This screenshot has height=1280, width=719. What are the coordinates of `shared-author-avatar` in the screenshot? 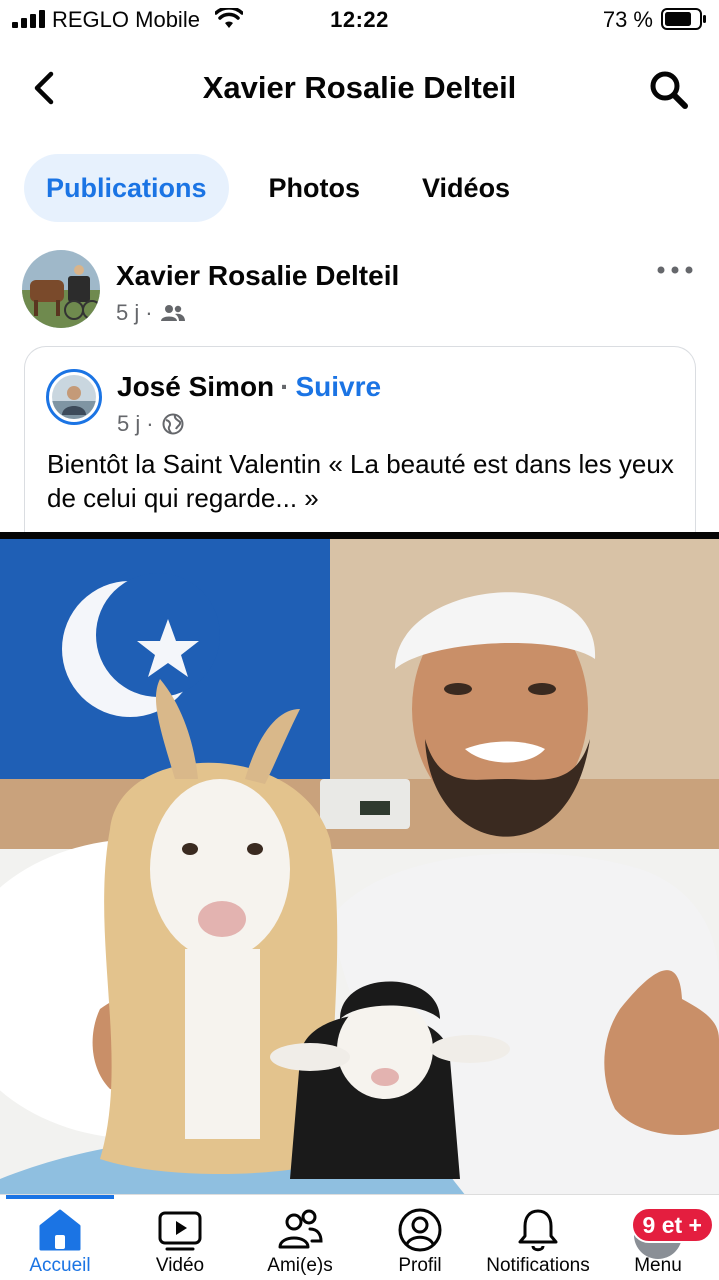 It's located at (74, 397).